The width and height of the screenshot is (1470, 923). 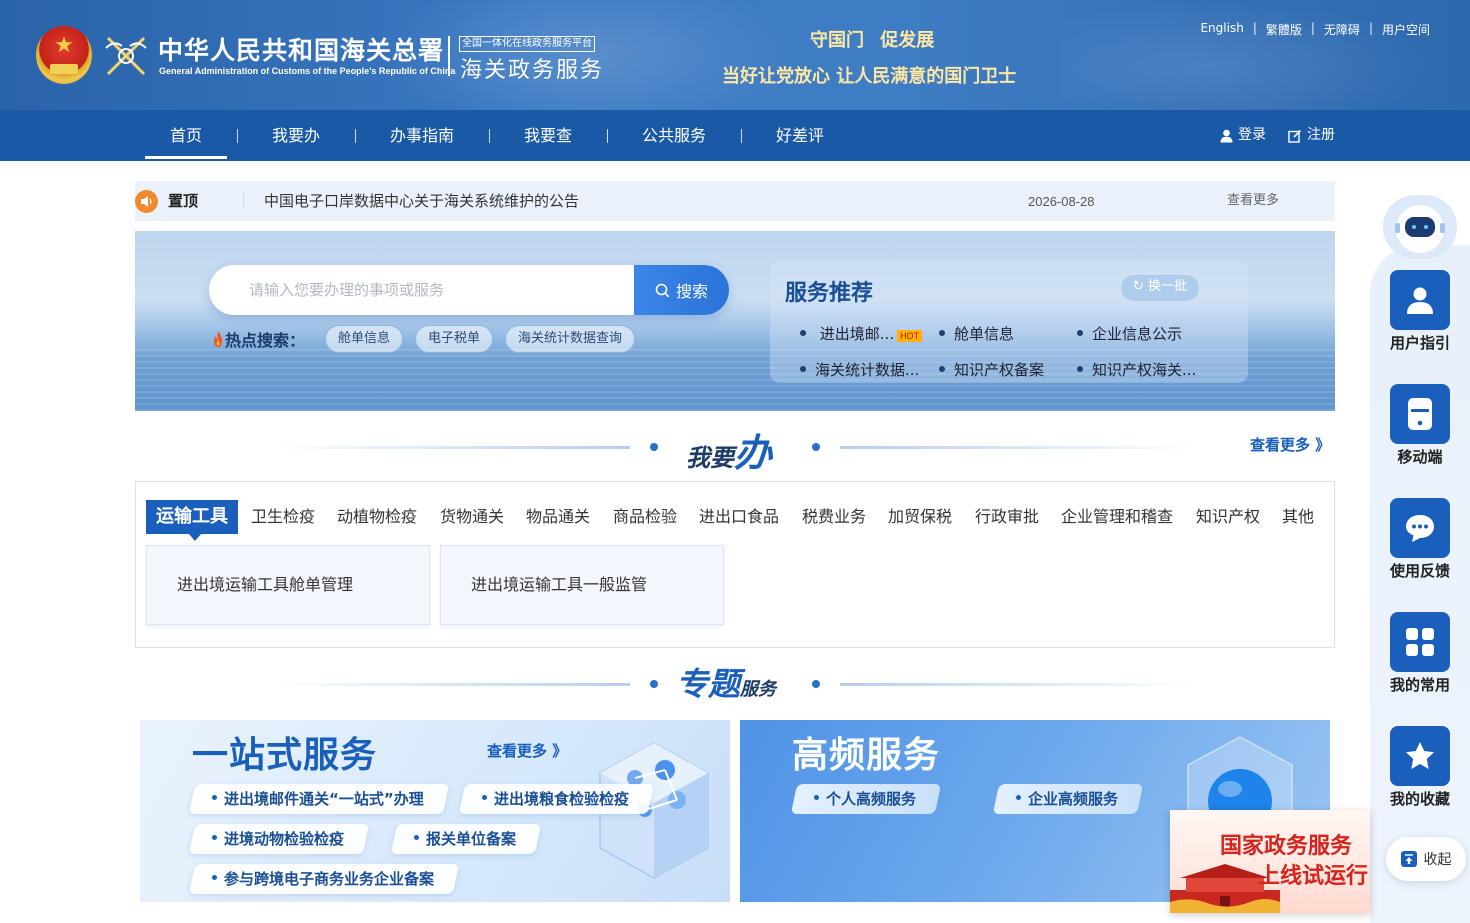 What do you see at coordinates (421, 290) in the screenshot?
I see `search-input` at bounding box center [421, 290].